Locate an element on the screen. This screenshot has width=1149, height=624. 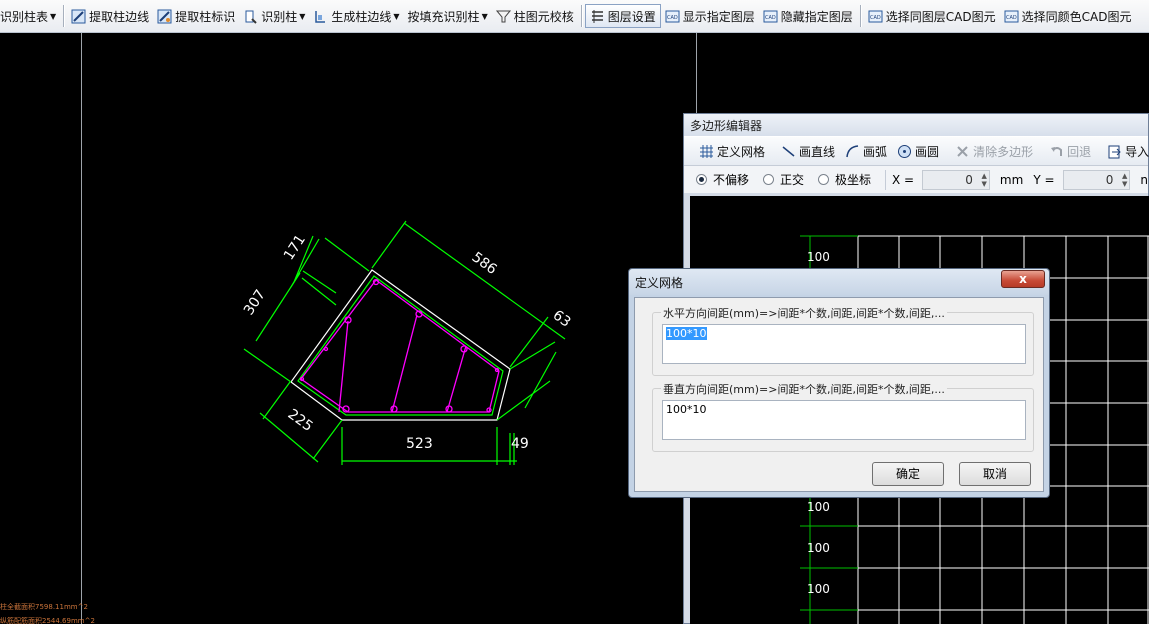
toolbar-label: 柱图元校核 is located at coordinates (543, 16).